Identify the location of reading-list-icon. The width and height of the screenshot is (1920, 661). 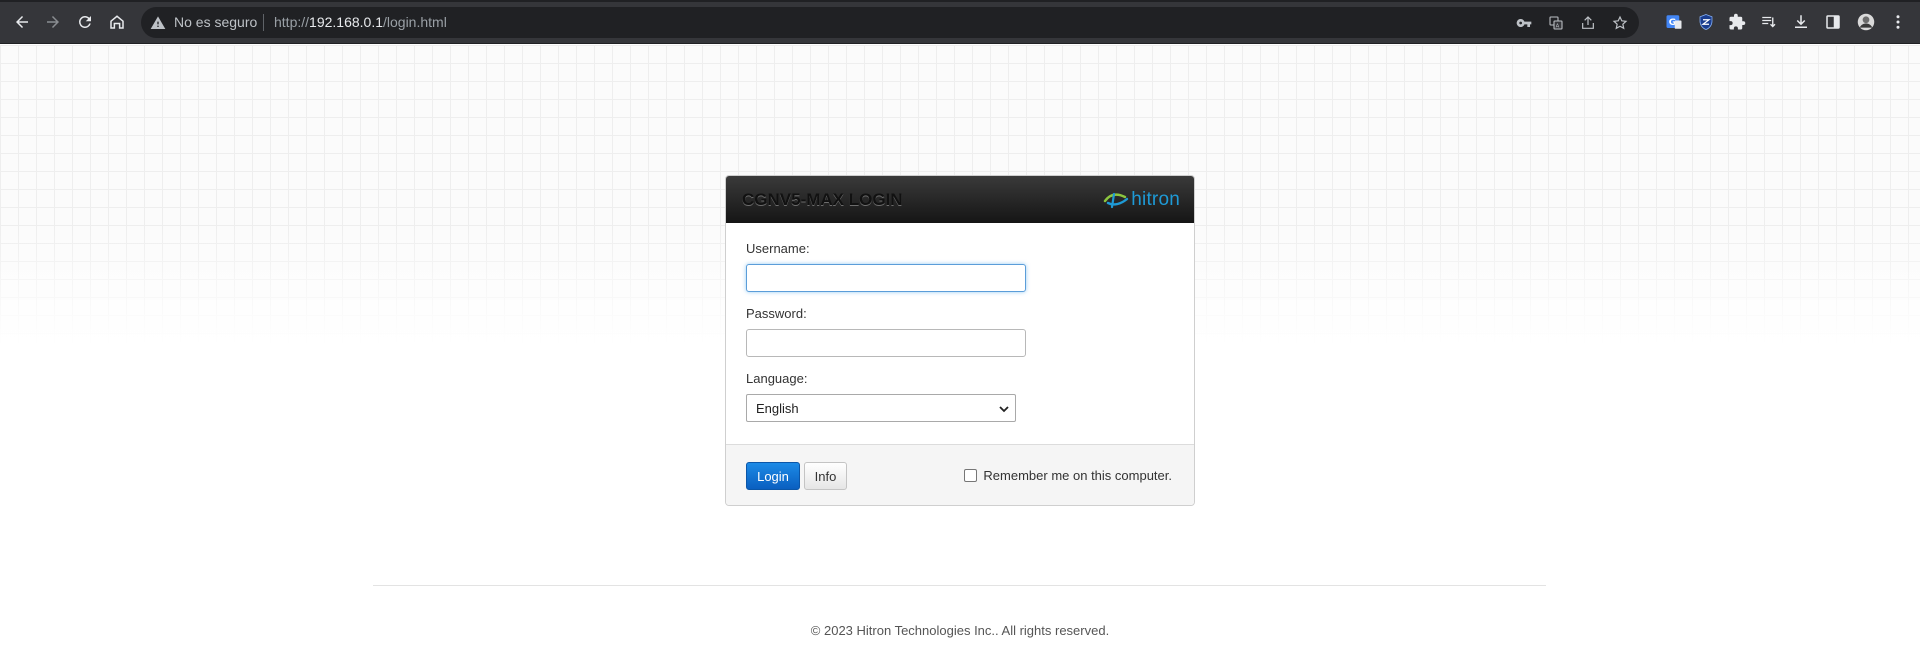
(1769, 22).